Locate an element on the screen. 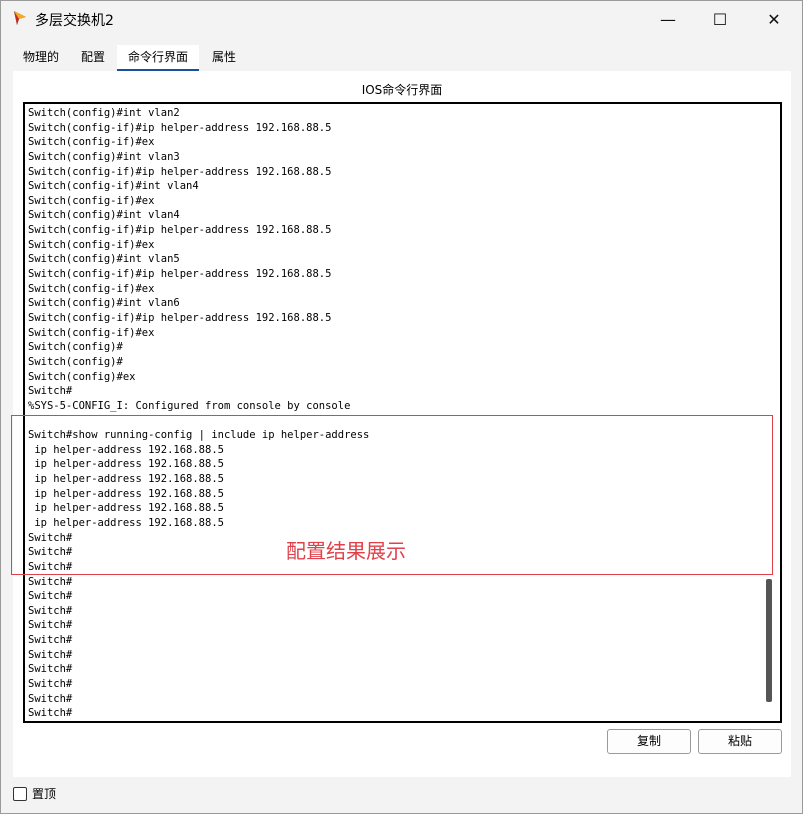 The width and height of the screenshot is (803, 814). panel-title: IOS命令行界面 is located at coordinates (402, 90).